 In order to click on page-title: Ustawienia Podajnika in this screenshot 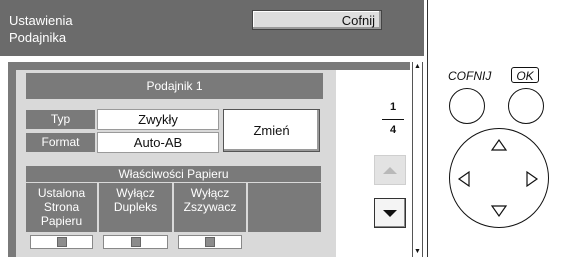, I will do `click(41, 29)`.